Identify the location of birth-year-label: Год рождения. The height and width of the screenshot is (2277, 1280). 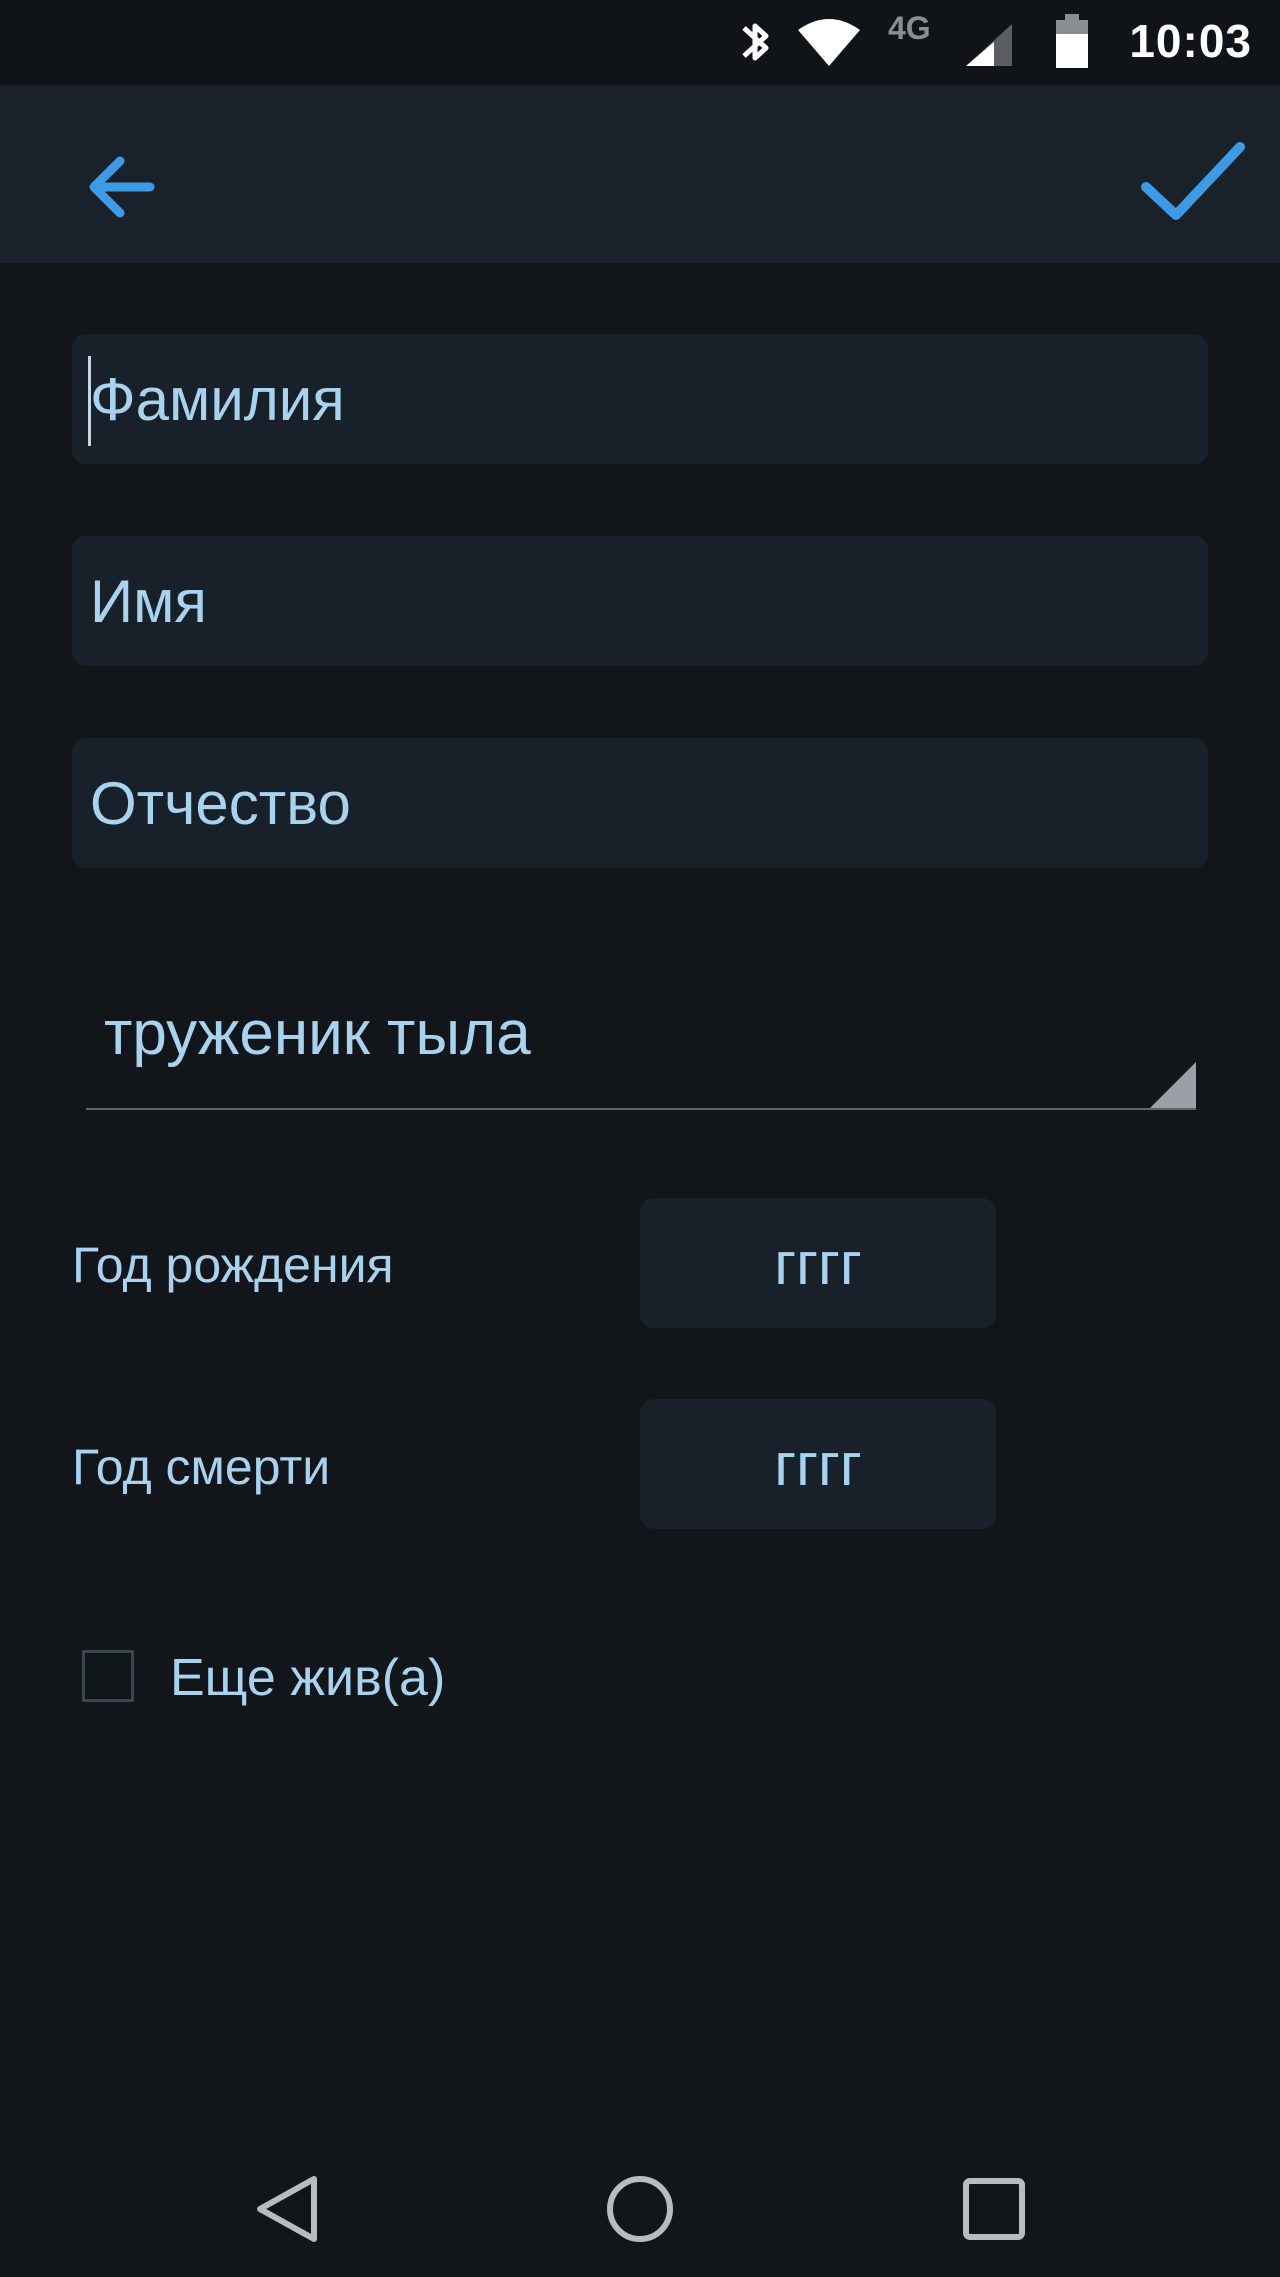
(233, 1265).